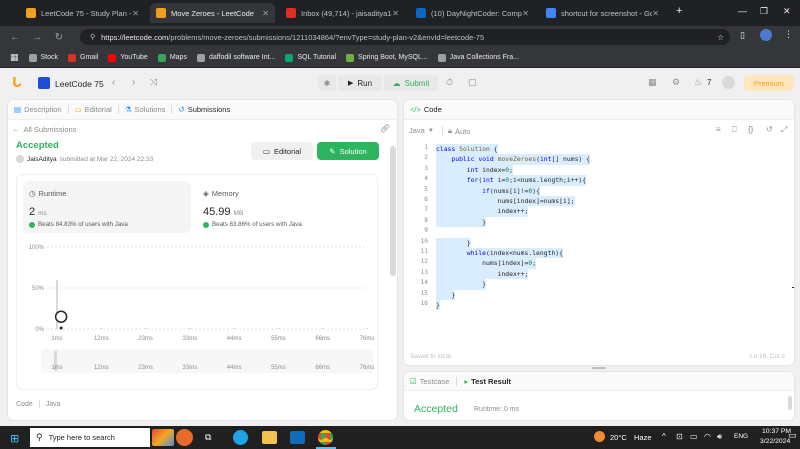 The width and height of the screenshot is (800, 449). I want to click on wifi-icon: ◠, so click(707, 436).